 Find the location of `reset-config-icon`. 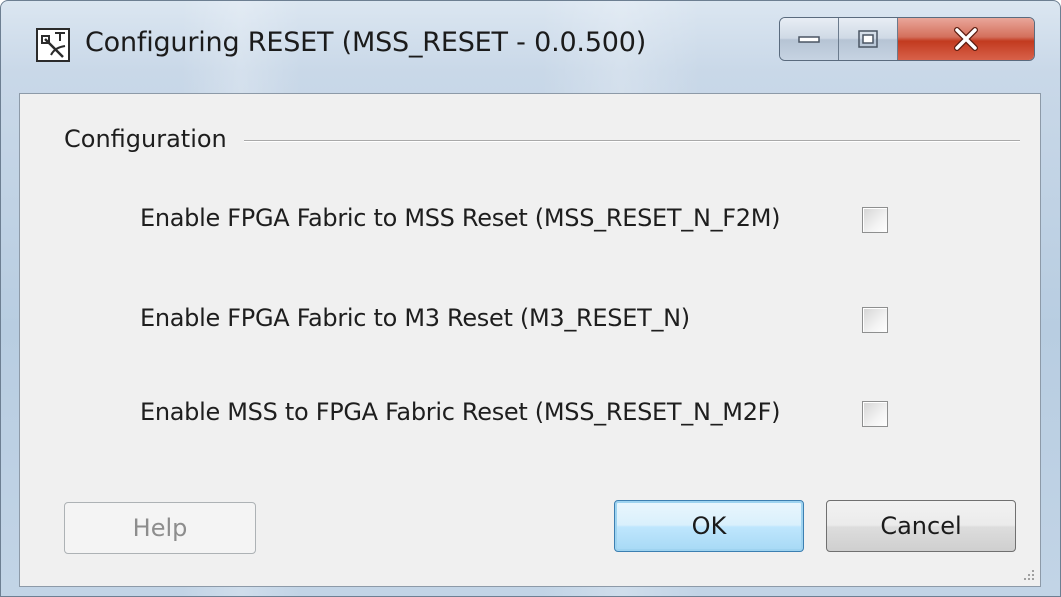

reset-config-icon is located at coordinates (53, 45).